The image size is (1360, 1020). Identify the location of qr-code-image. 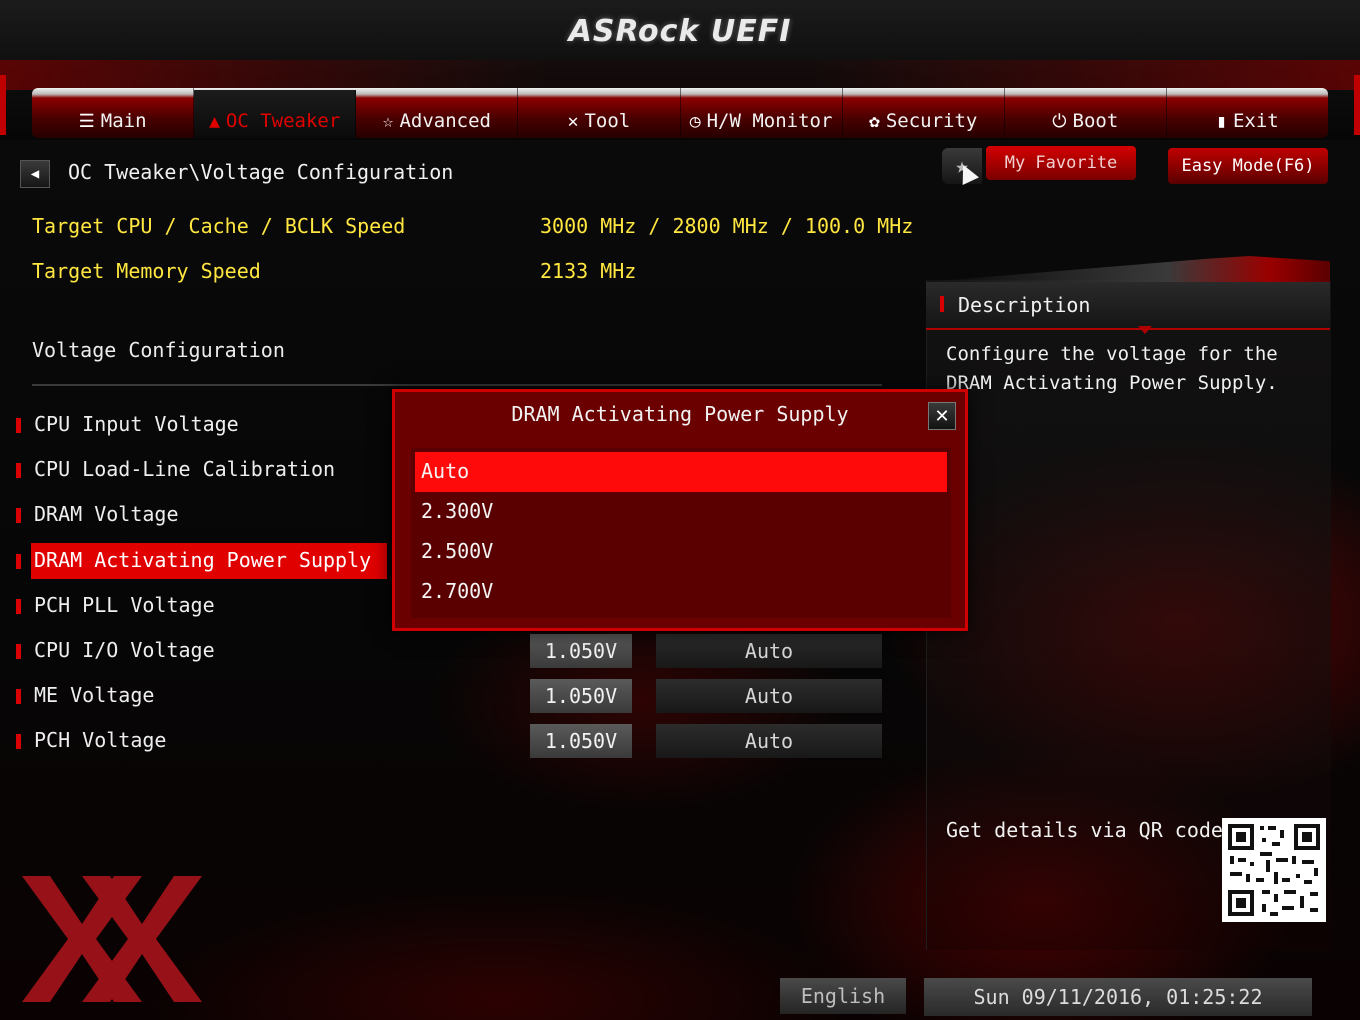
(1274, 870).